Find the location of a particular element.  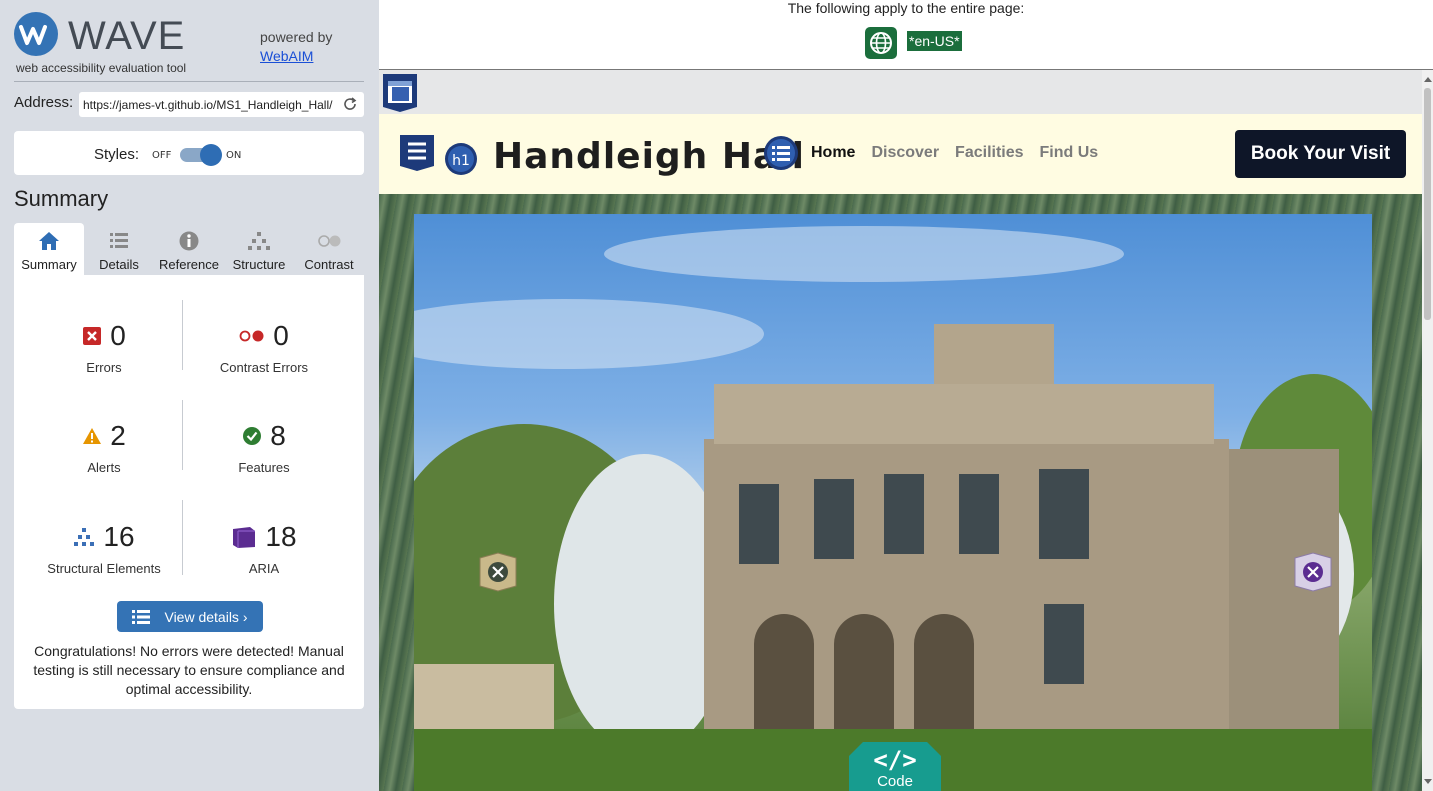

stat-structural: 16 Structural Elements is located at coordinates (104, 548).